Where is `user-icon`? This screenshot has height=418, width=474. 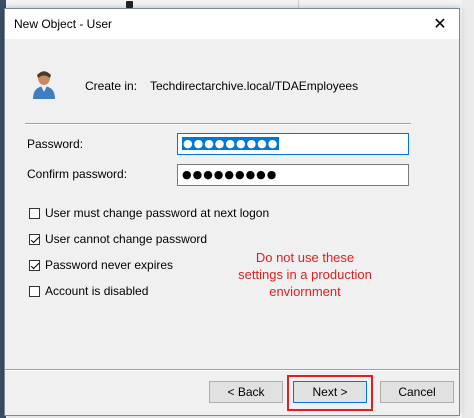
user-icon is located at coordinates (44, 85).